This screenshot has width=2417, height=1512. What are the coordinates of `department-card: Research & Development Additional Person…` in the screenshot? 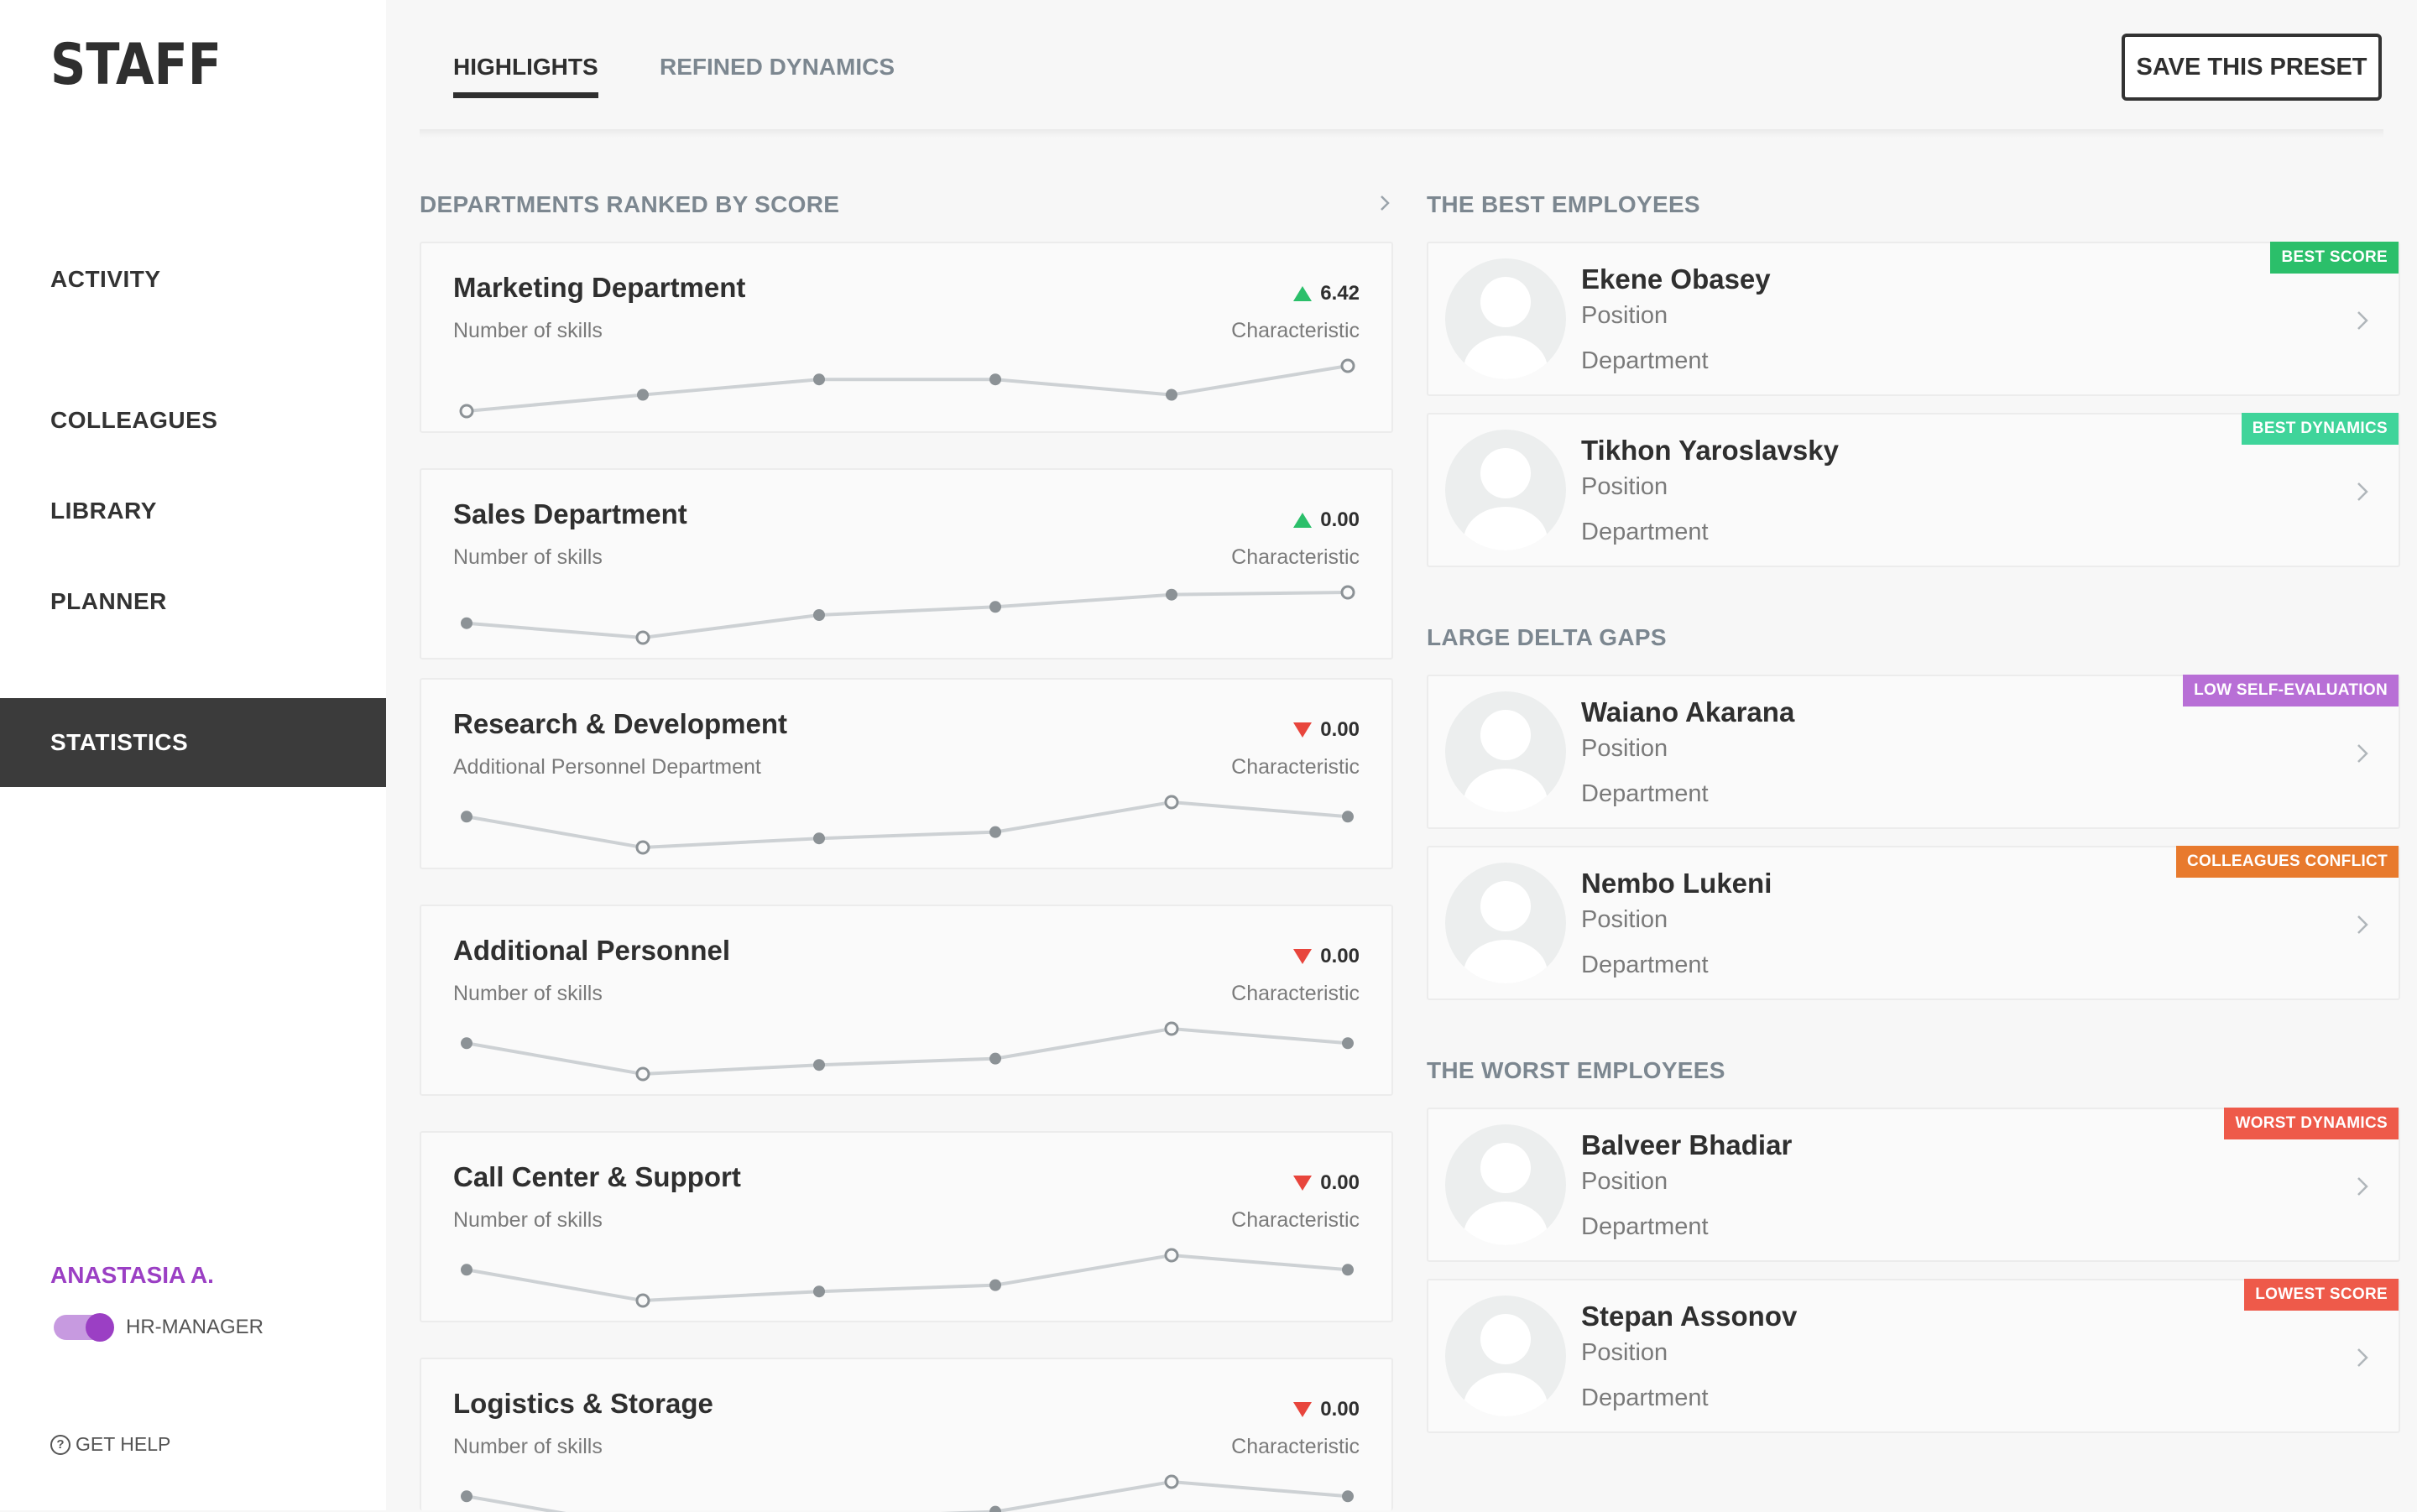 It's located at (906, 774).